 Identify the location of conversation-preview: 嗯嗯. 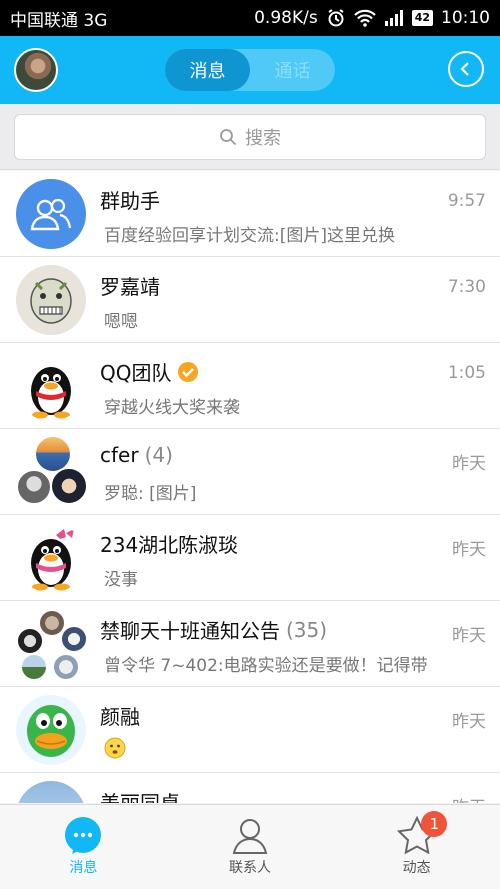
(121, 322).